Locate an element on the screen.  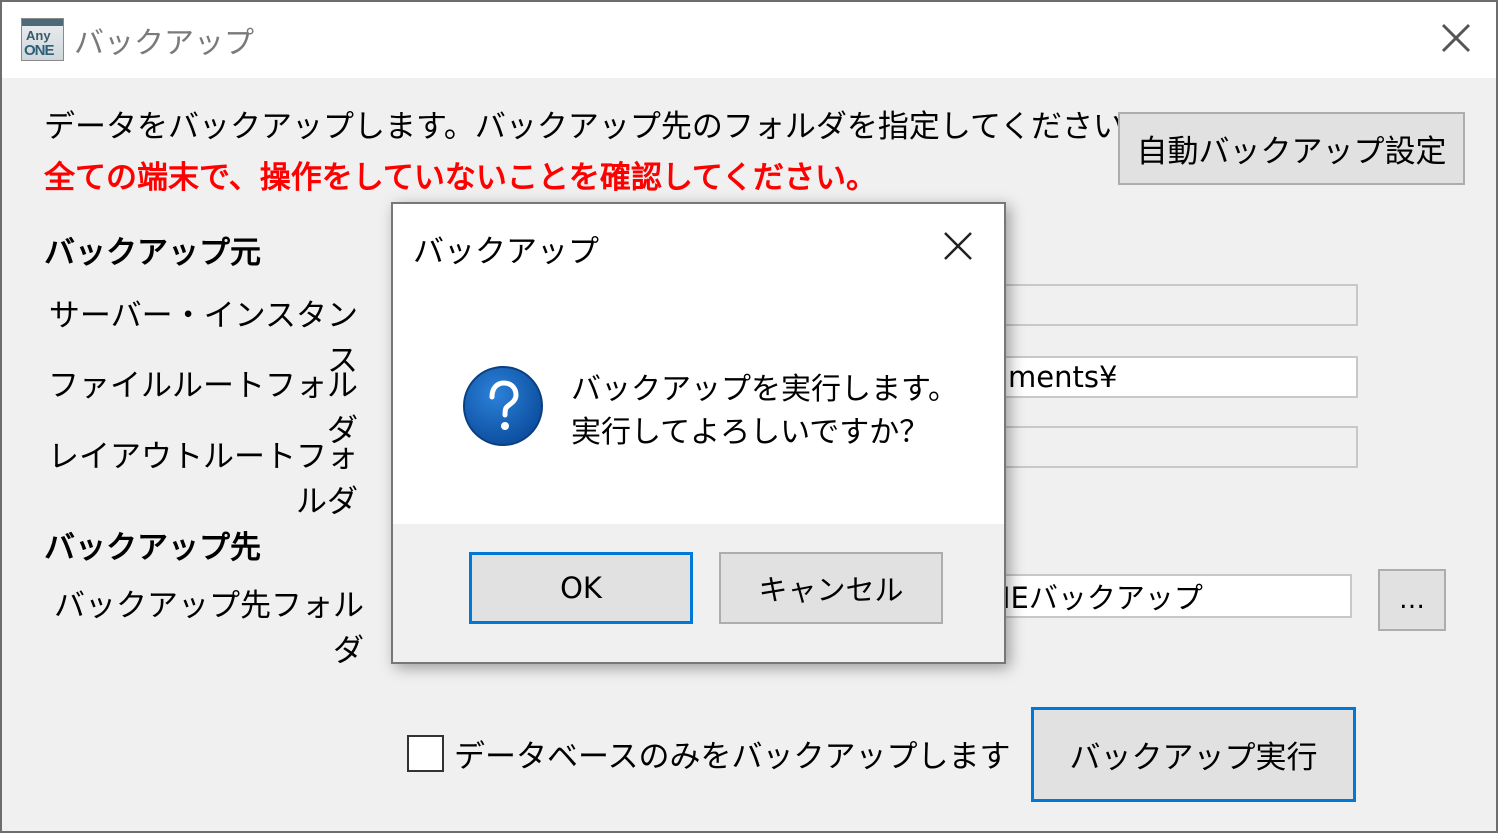
layout-root-folder-label: レイアウトルートフォルダ is located at coordinates (203, 479).